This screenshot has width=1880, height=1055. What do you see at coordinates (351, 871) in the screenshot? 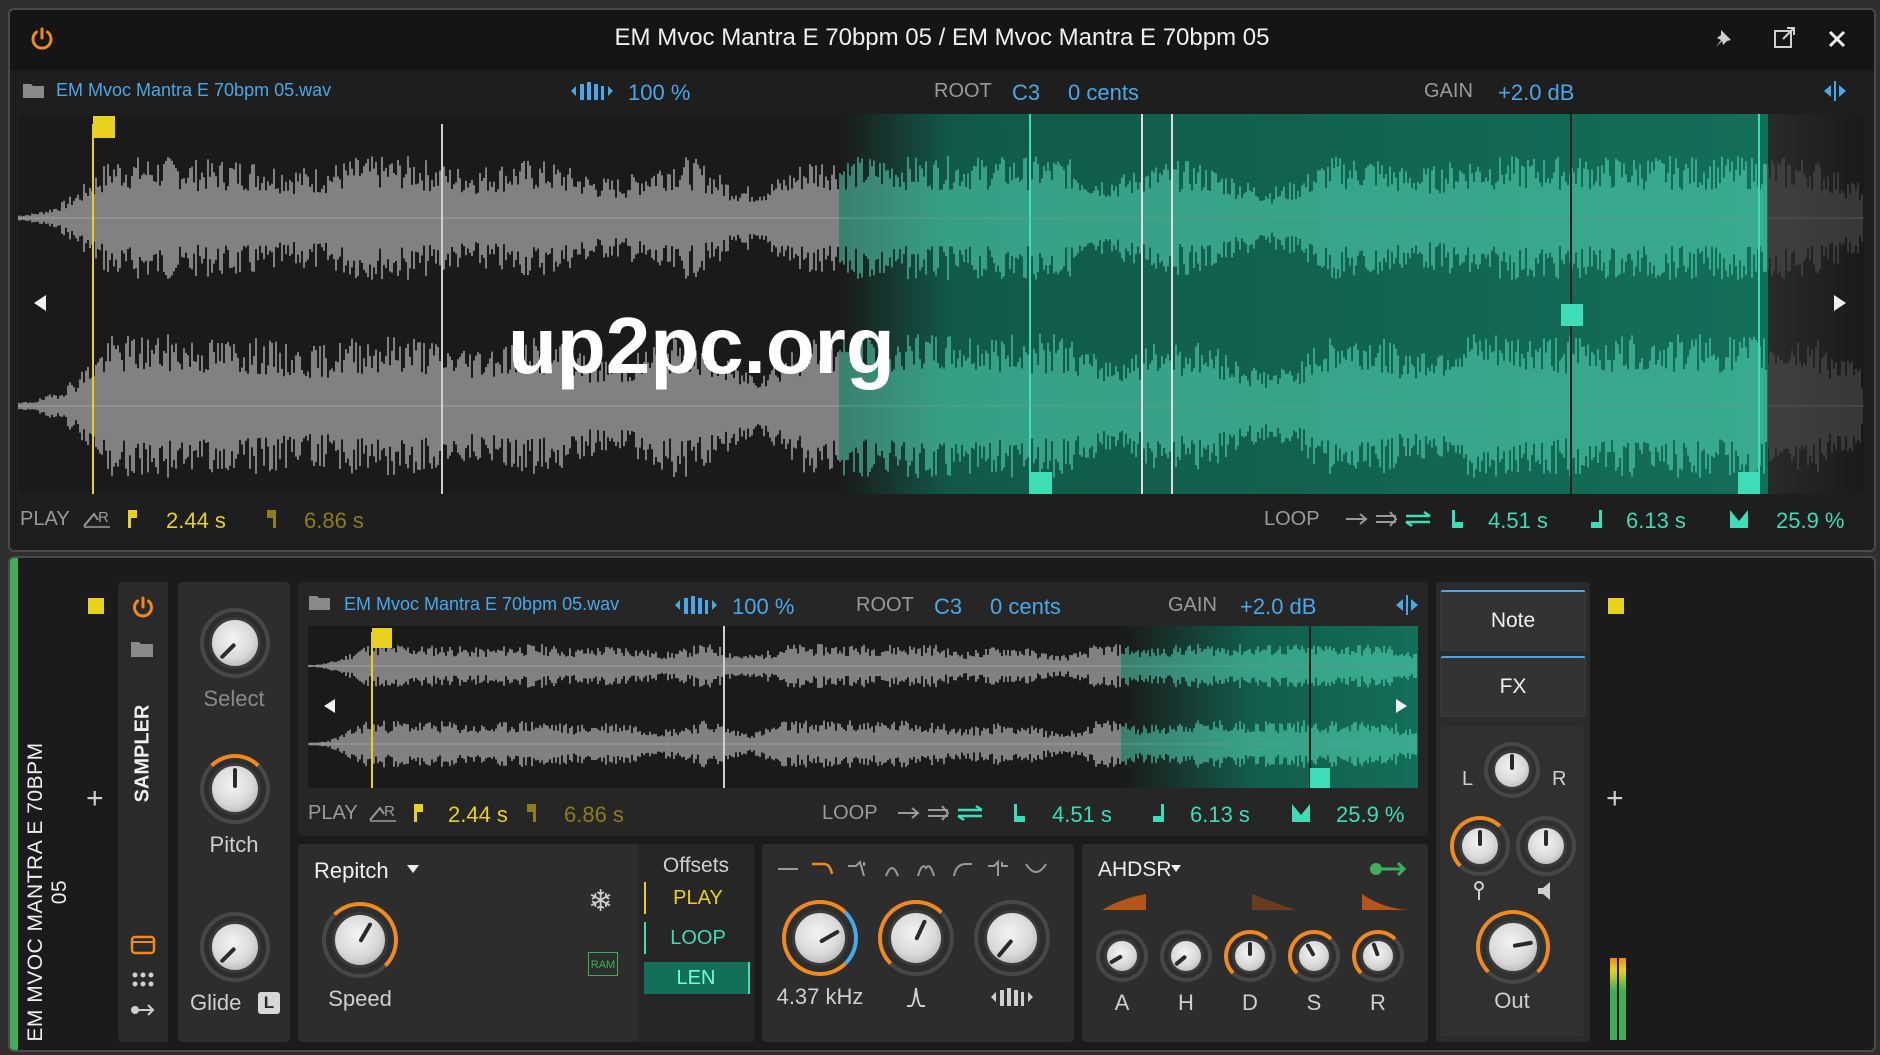
I see `mode-select: Repitch` at bounding box center [351, 871].